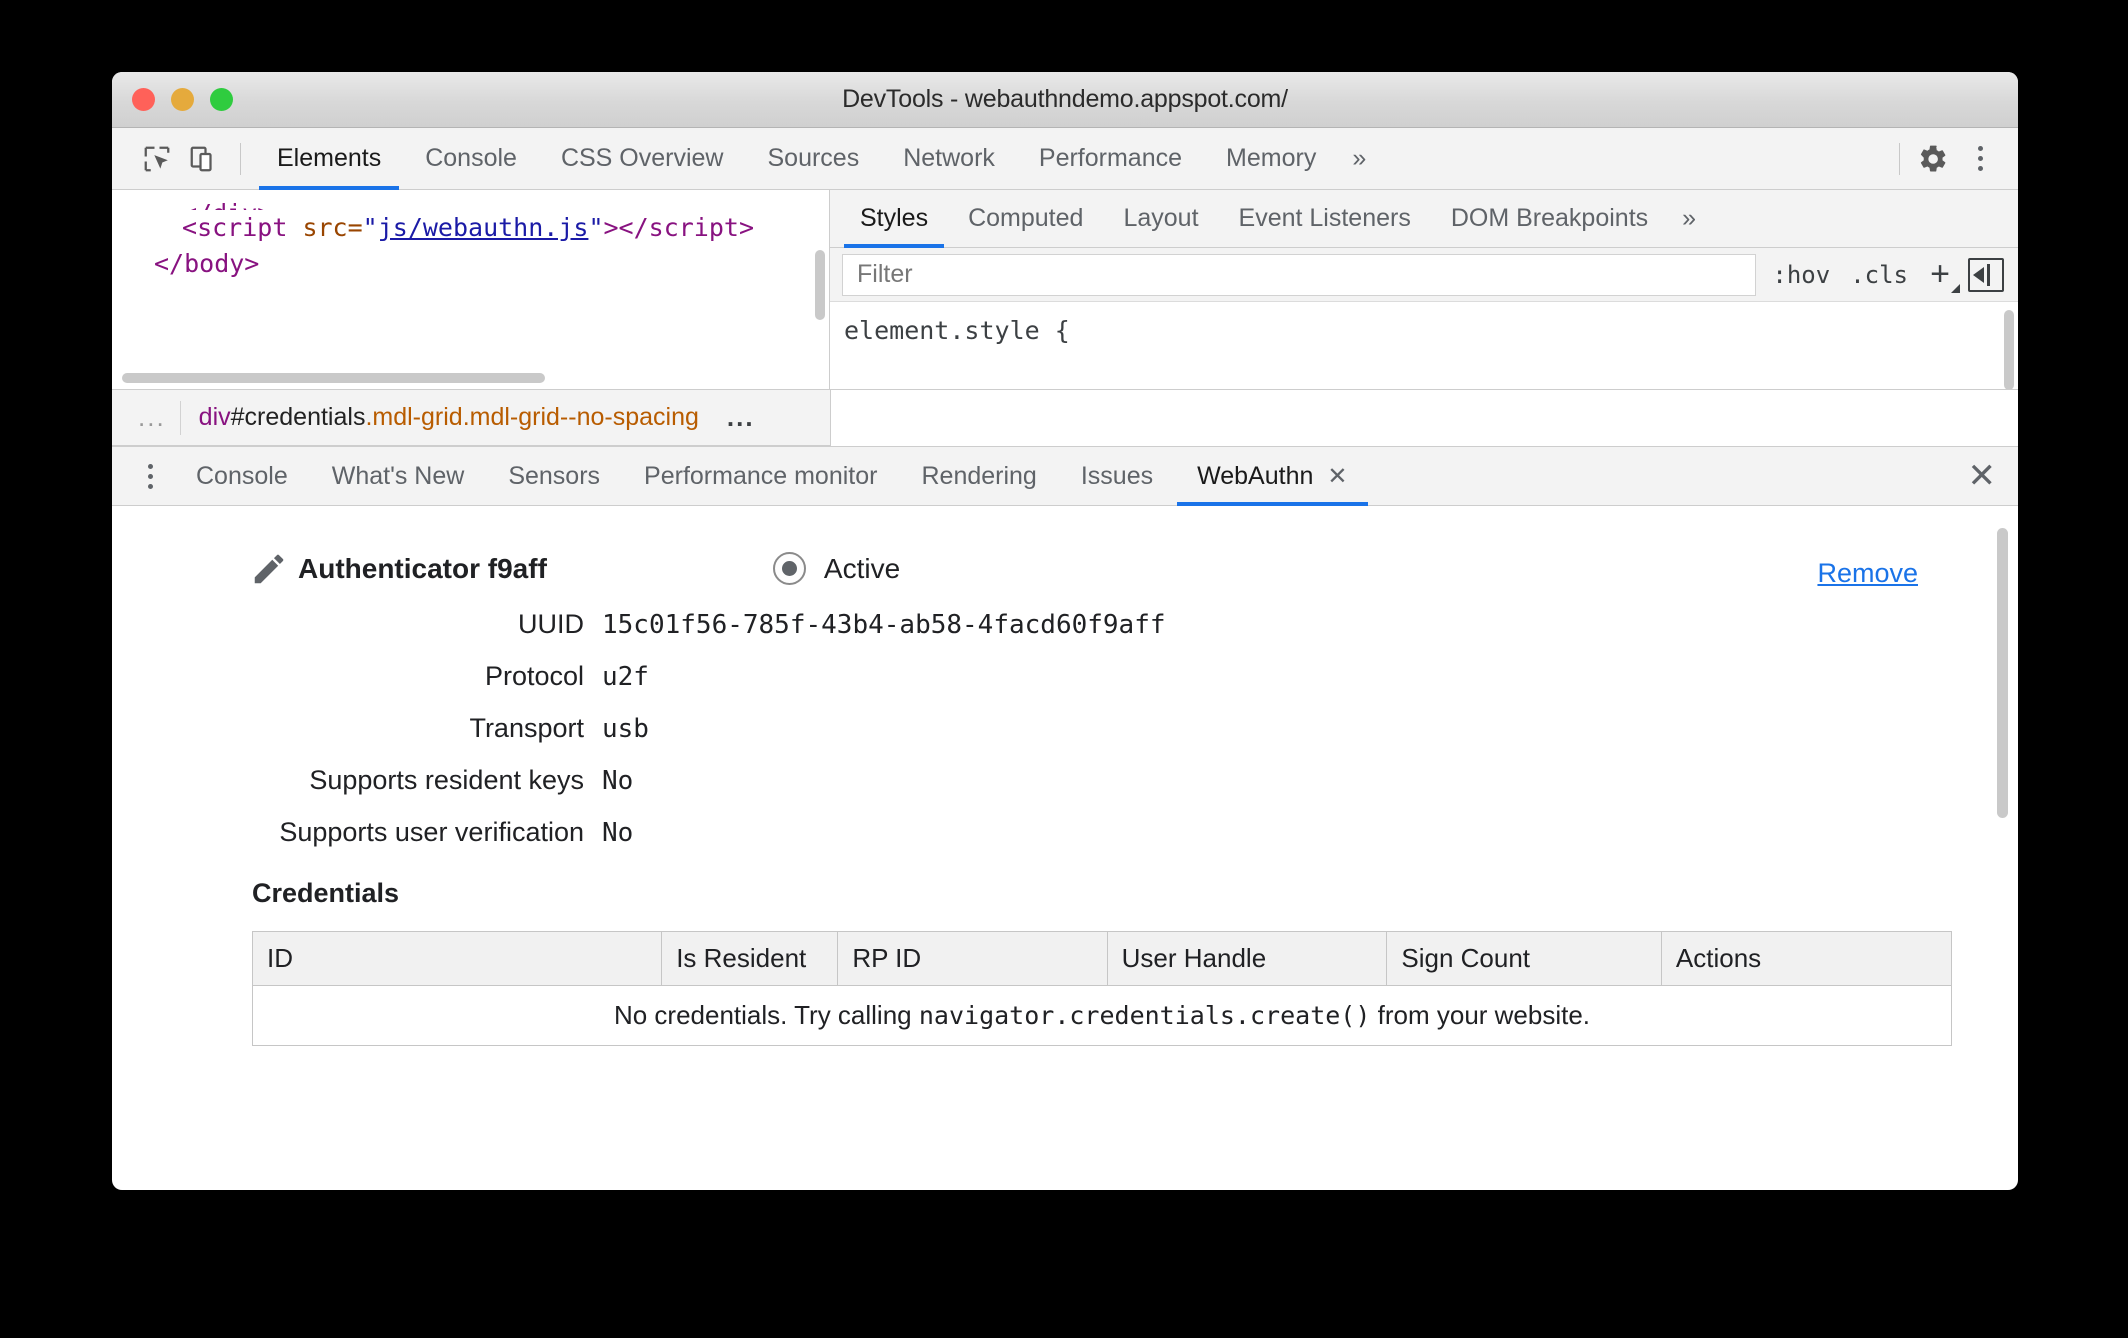 The width and height of the screenshot is (2128, 1338). I want to click on tab-elements: Elements, so click(329, 159).